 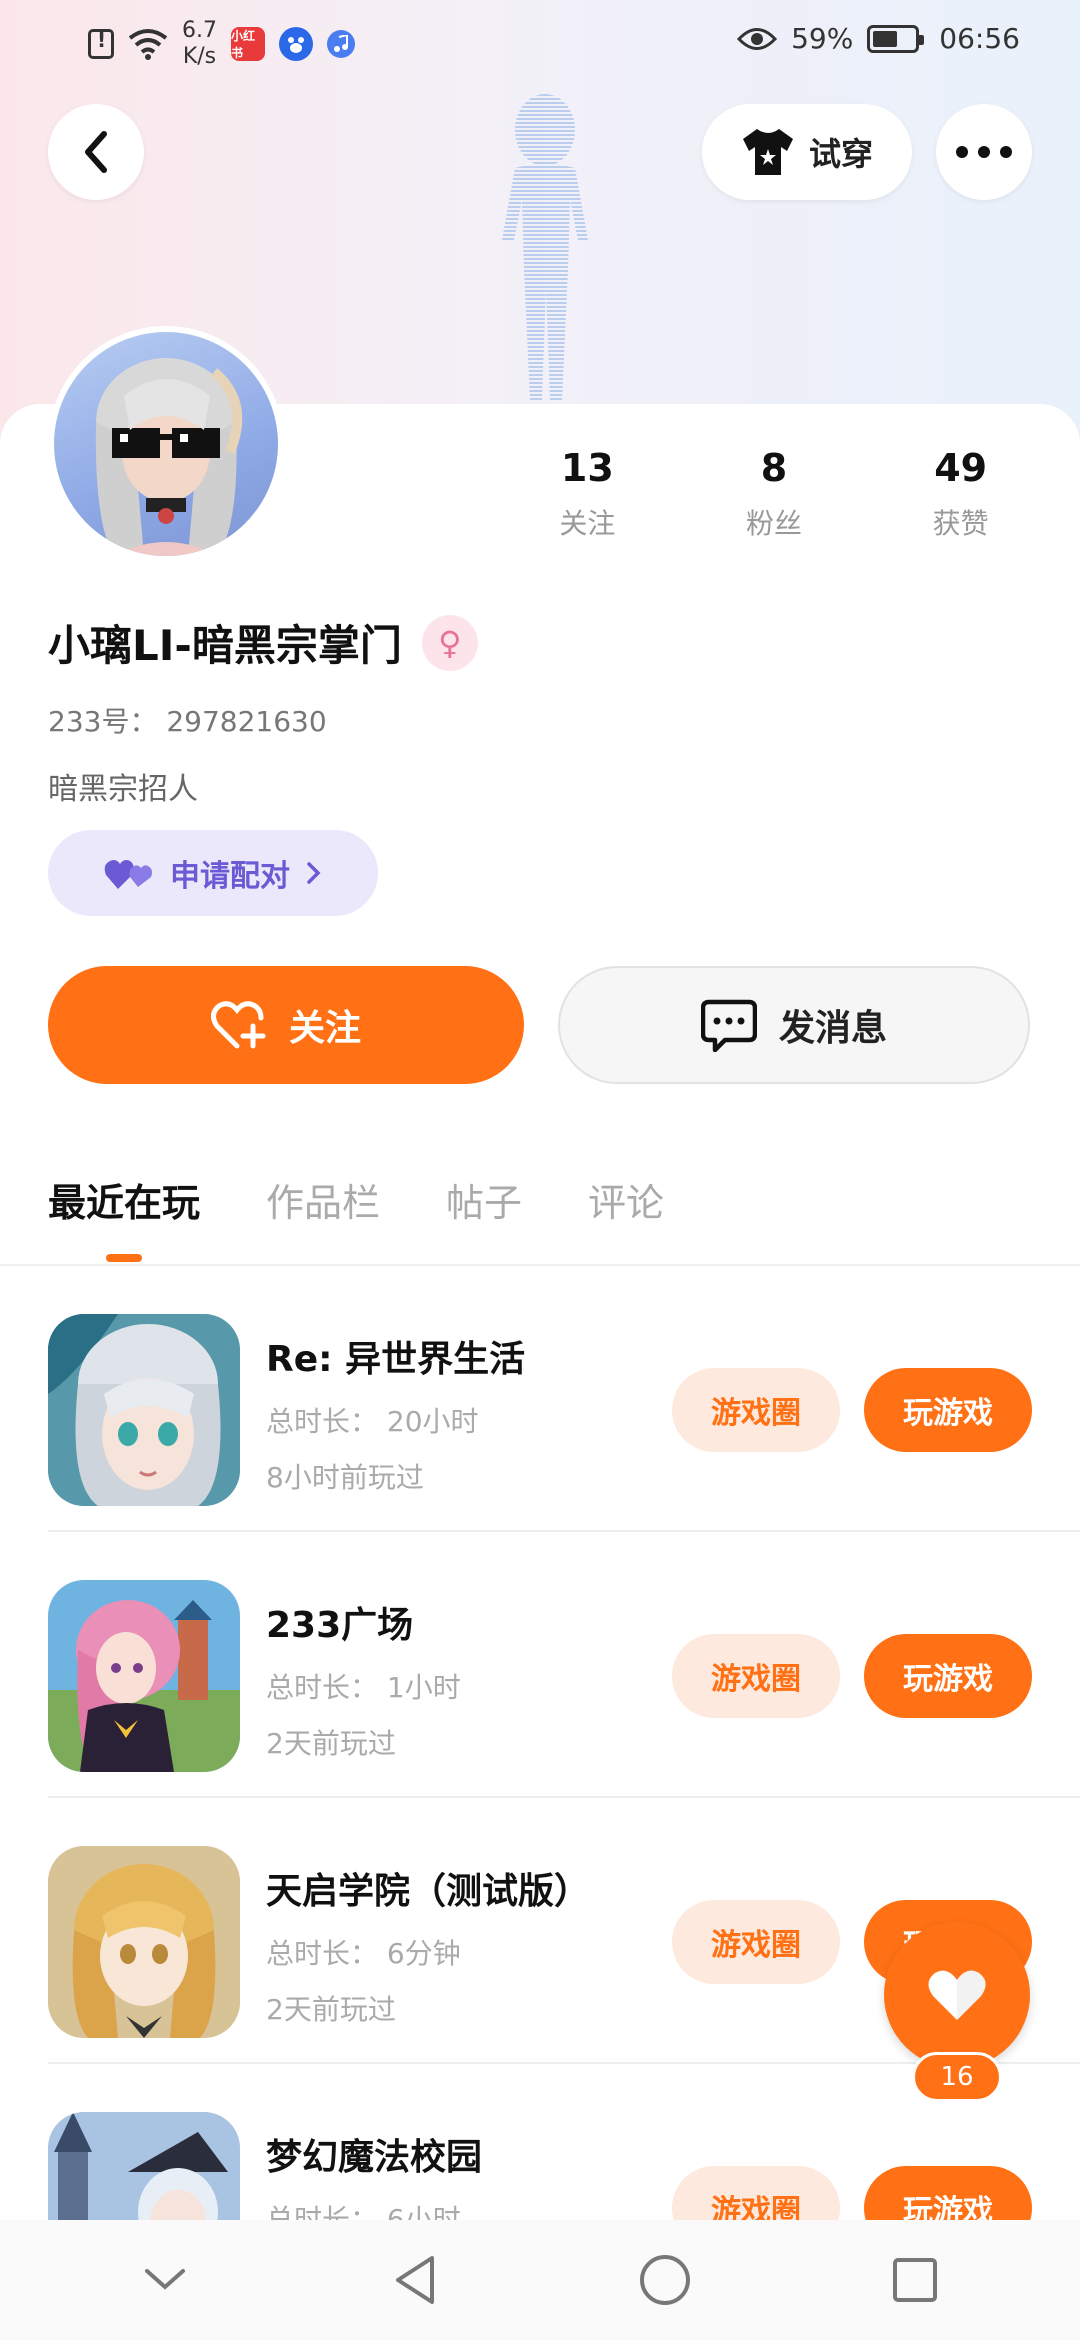 I want to click on more-options-button, so click(x=984, y=152).